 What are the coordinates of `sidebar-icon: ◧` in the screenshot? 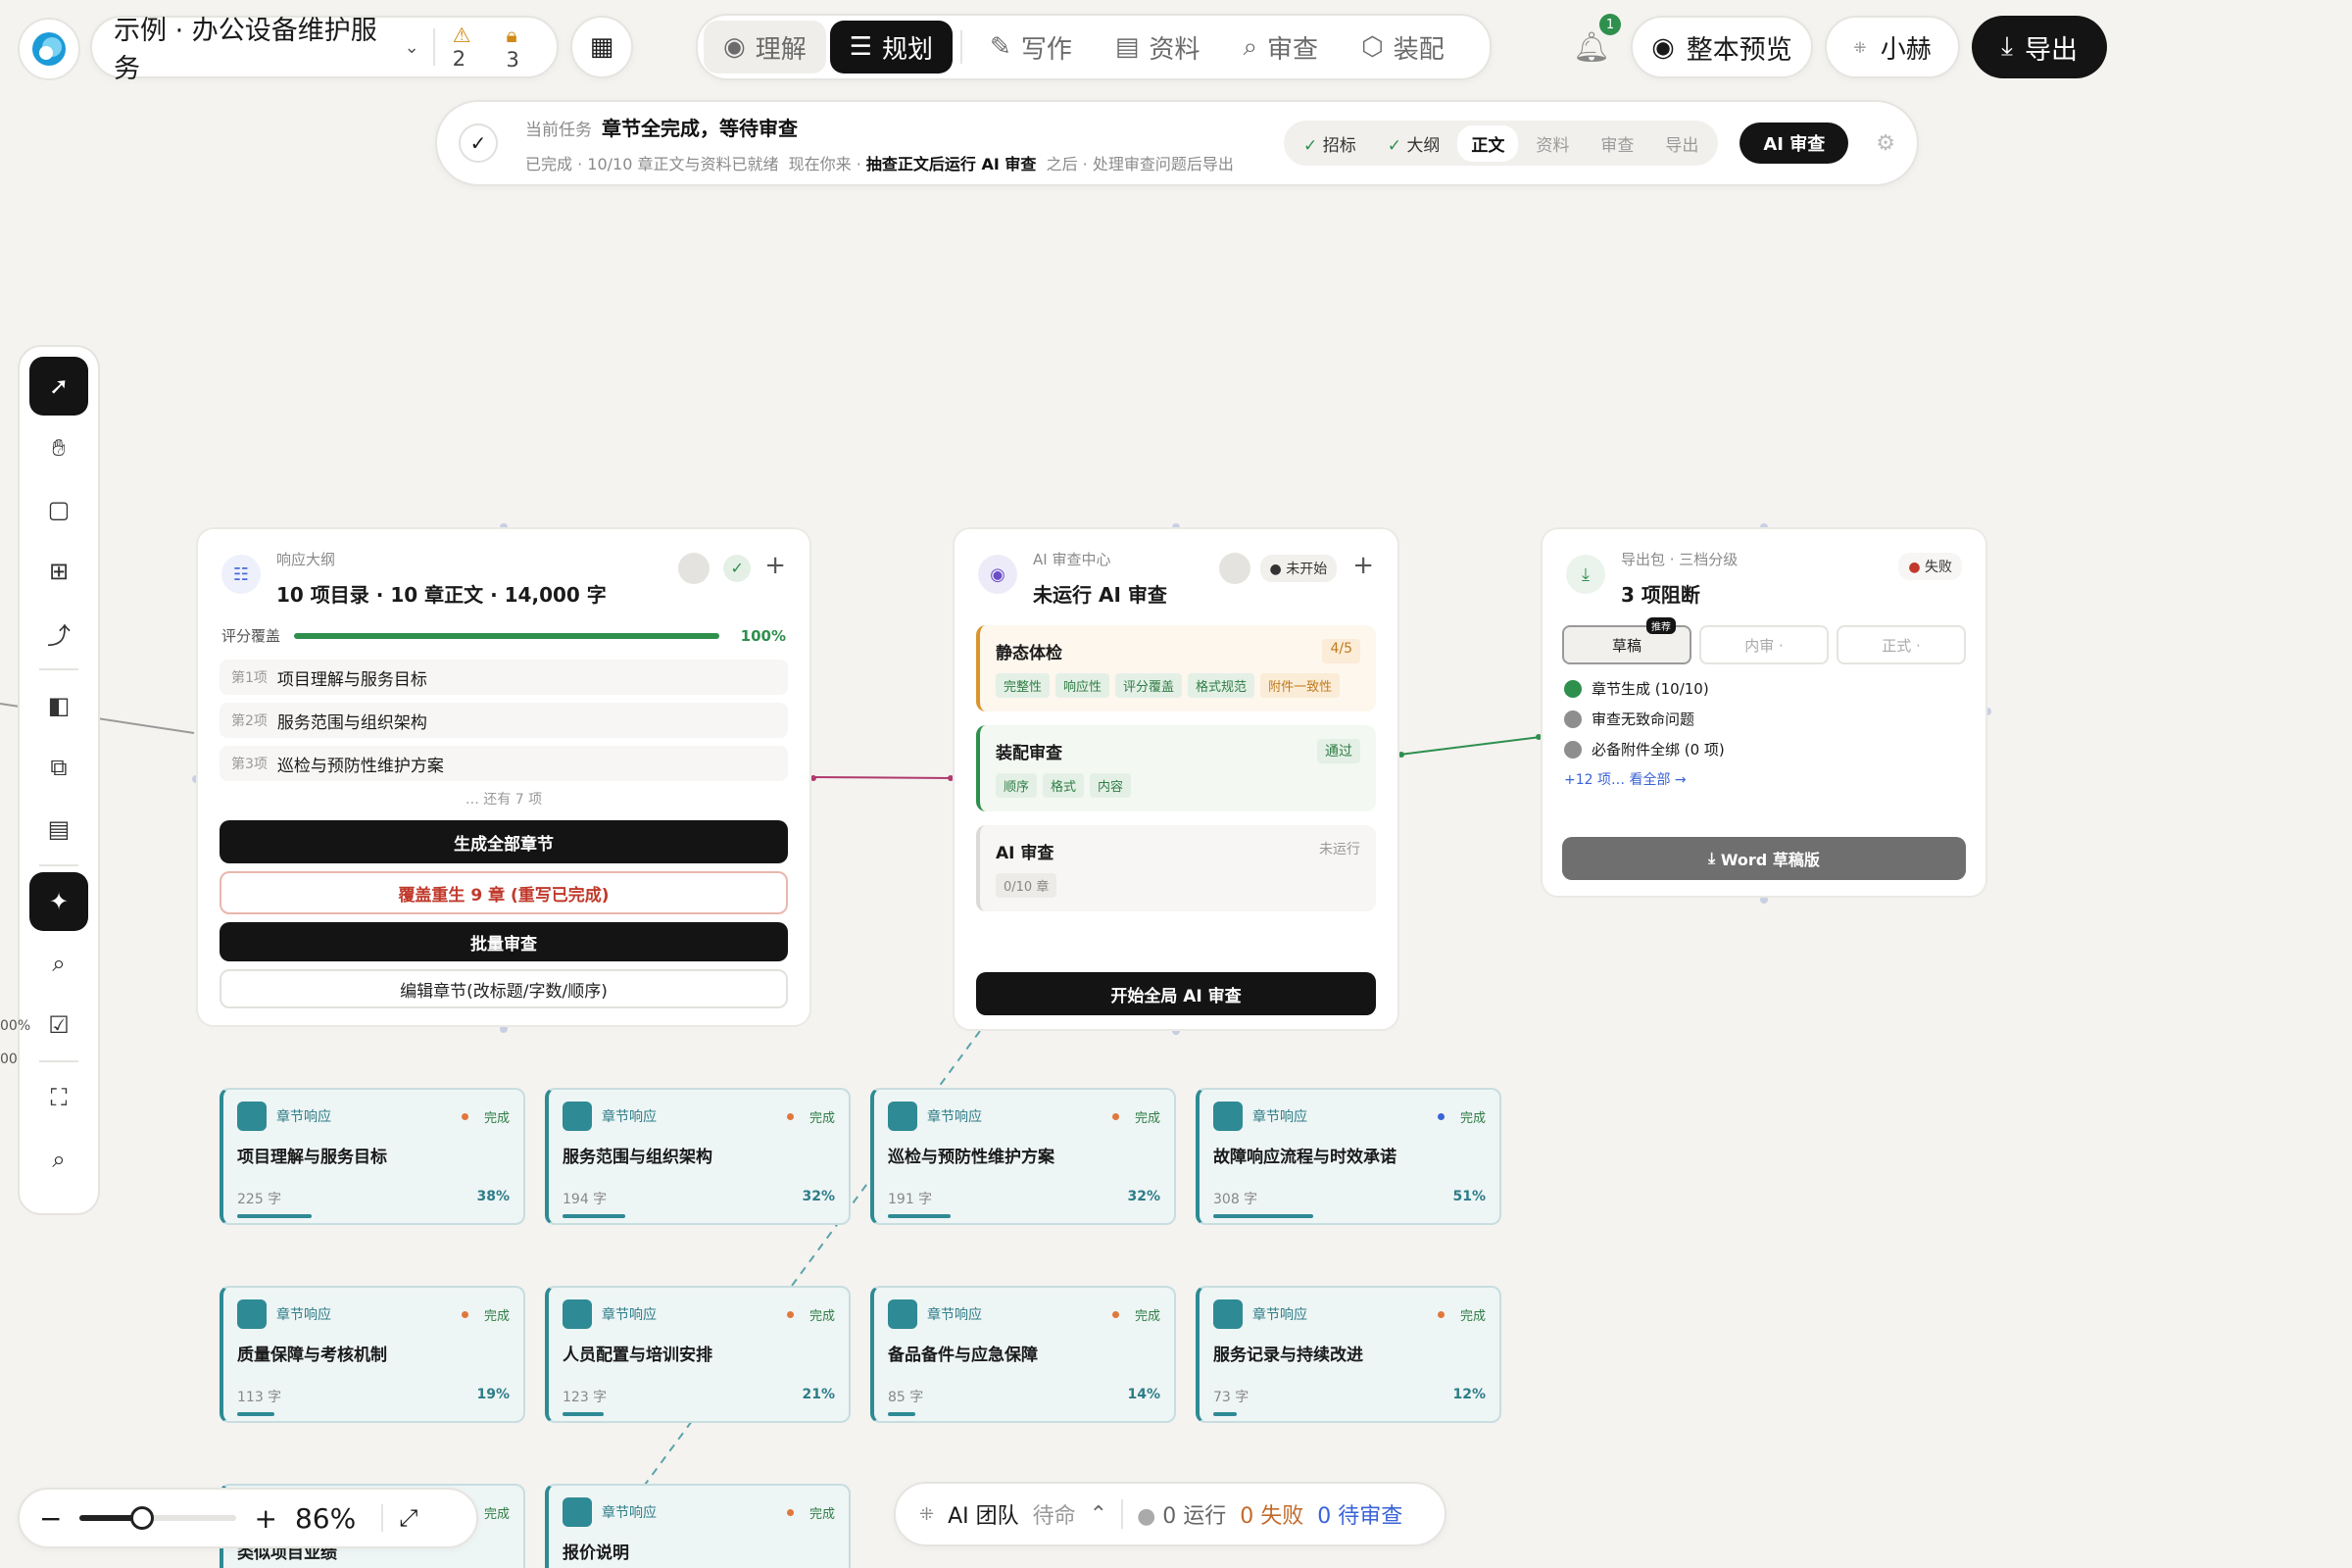 It's located at (59, 705).